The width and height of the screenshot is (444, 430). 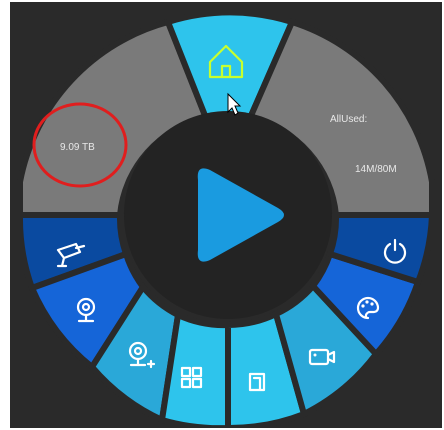 What do you see at coordinates (376, 169) in the screenshot?
I see `disk-used-value: 14M/80M` at bounding box center [376, 169].